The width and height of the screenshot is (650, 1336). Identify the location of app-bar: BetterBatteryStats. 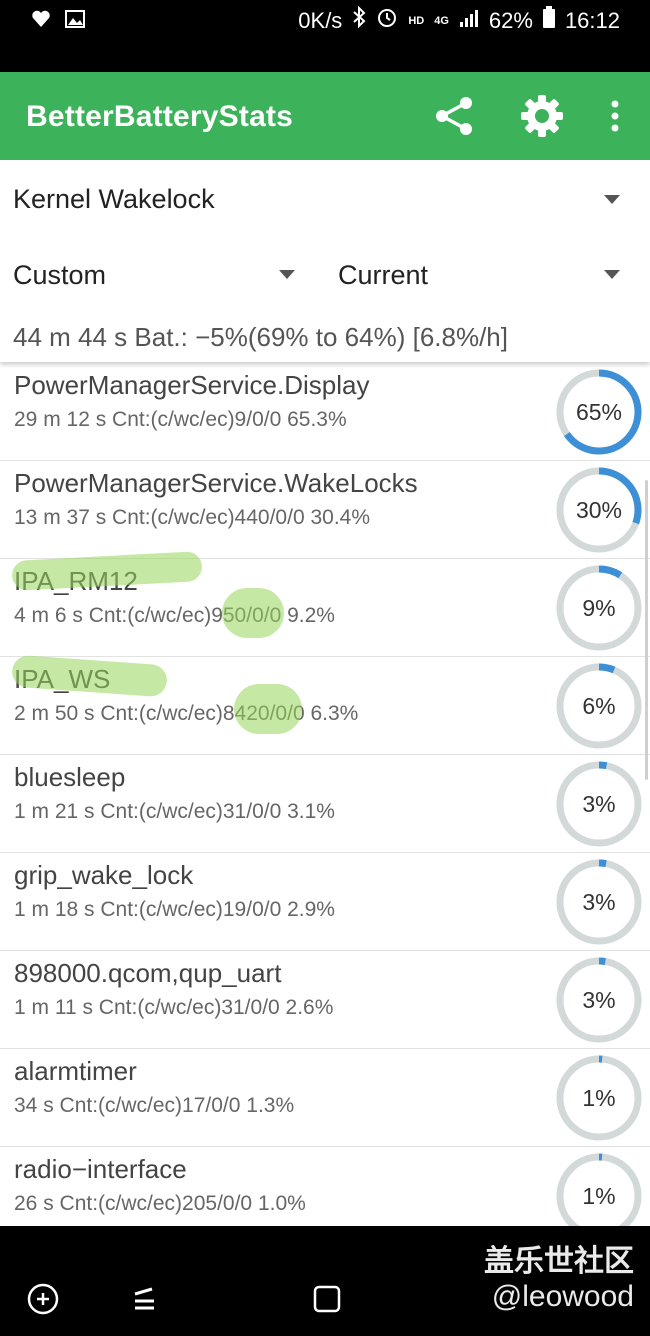
(325, 116).